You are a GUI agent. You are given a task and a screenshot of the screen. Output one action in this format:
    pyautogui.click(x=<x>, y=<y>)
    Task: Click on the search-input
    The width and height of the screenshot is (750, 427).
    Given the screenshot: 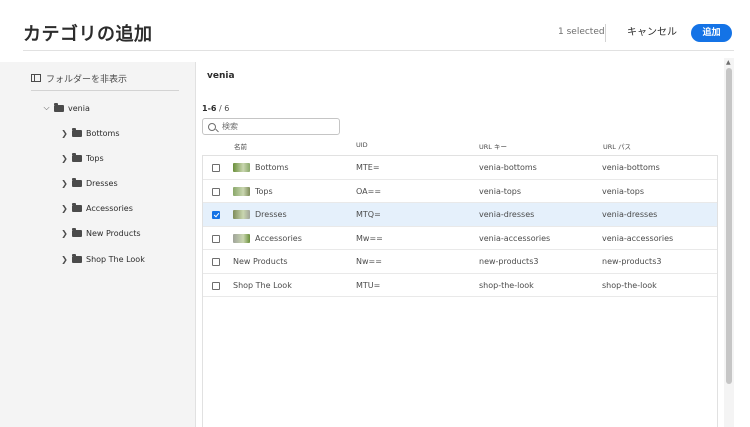 What is the action you would take?
    pyautogui.click(x=277, y=126)
    